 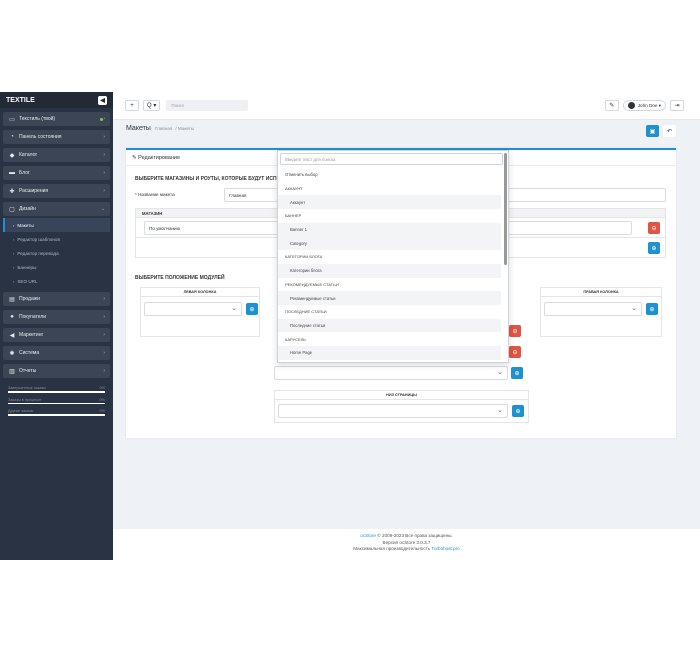 I want to click on avatar, so click(x=631, y=105).